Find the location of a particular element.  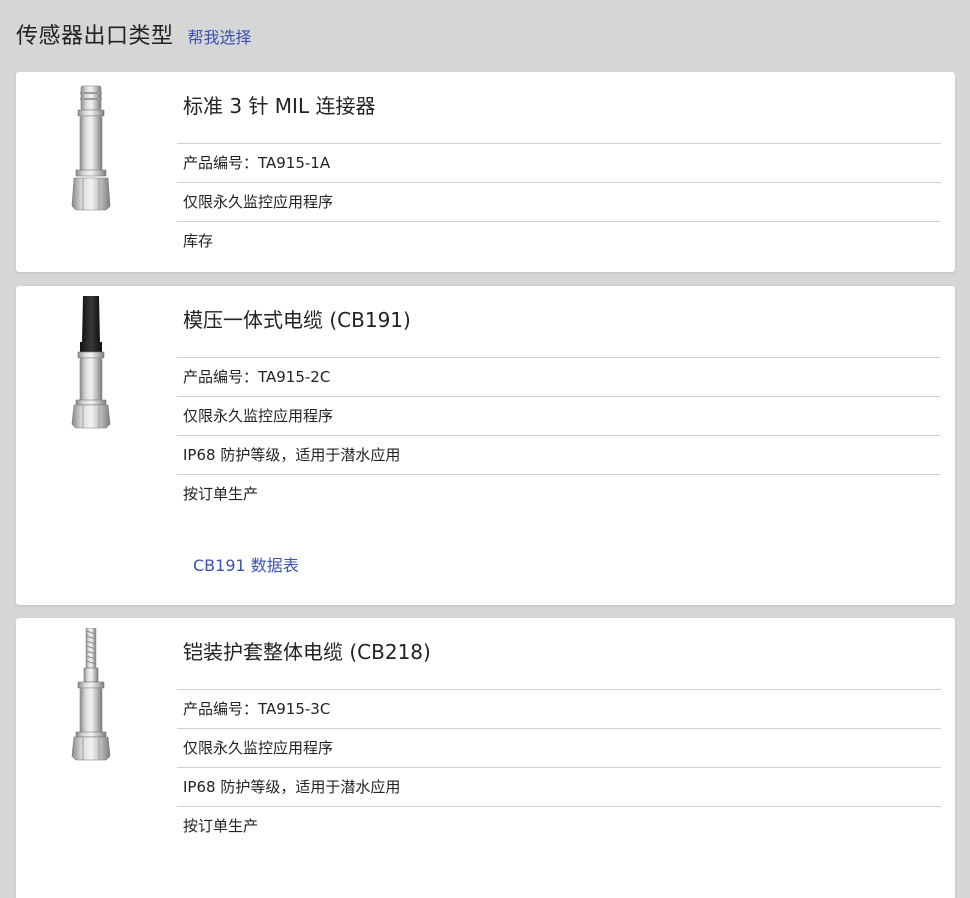

section-header: 传感器出口类型 帮我选择 is located at coordinates (134, 38).